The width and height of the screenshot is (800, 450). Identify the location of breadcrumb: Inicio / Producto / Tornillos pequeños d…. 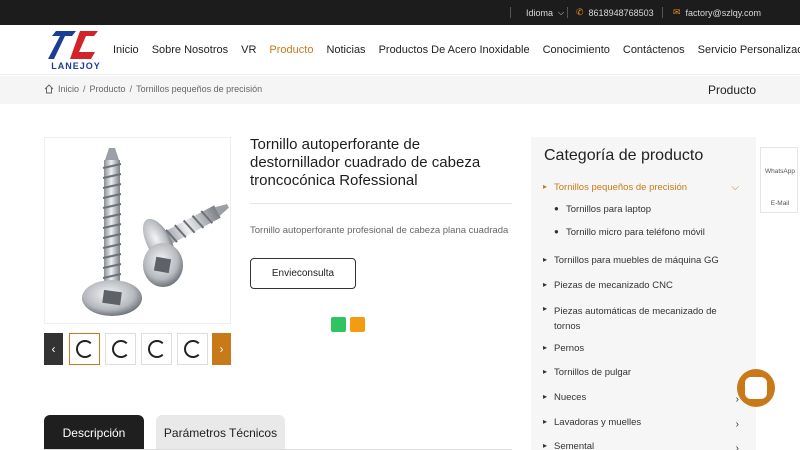
(153, 89).